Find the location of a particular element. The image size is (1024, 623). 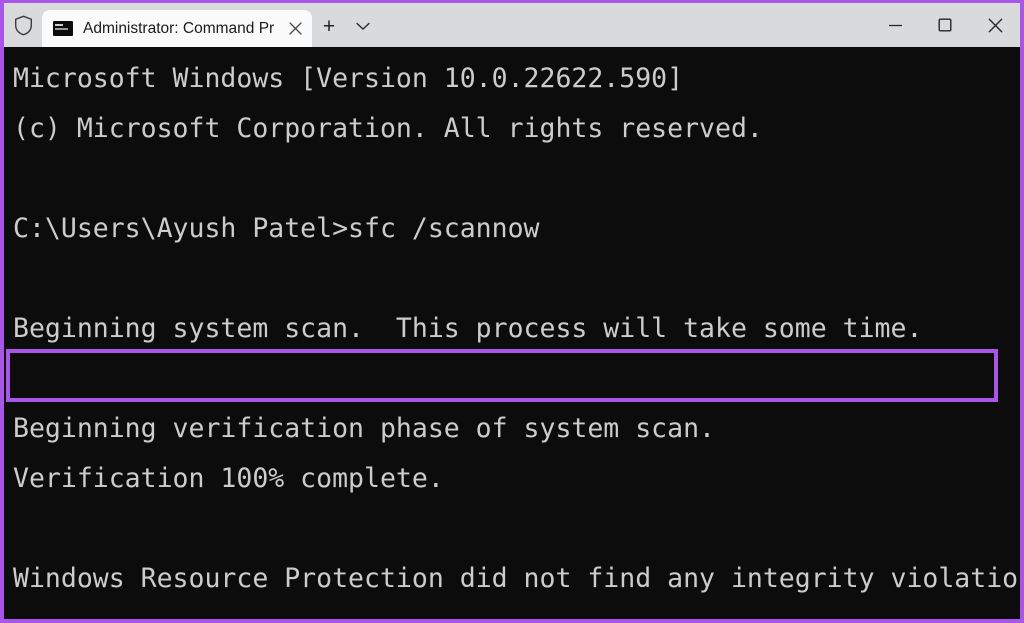

maximize-button is located at coordinates (945, 25).